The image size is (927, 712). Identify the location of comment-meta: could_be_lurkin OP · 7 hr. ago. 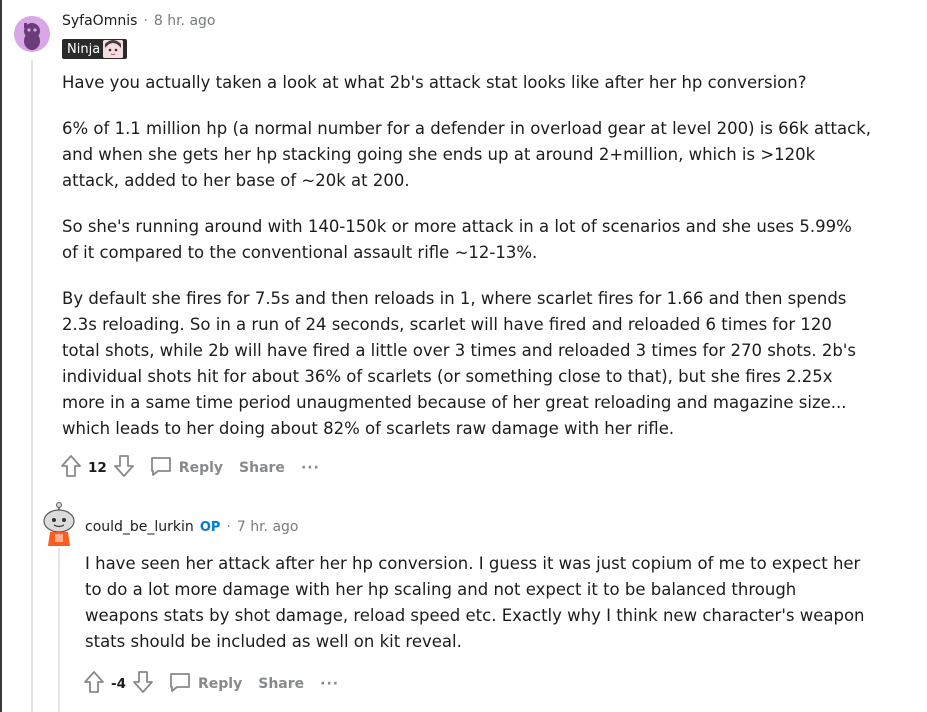
(192, 527).